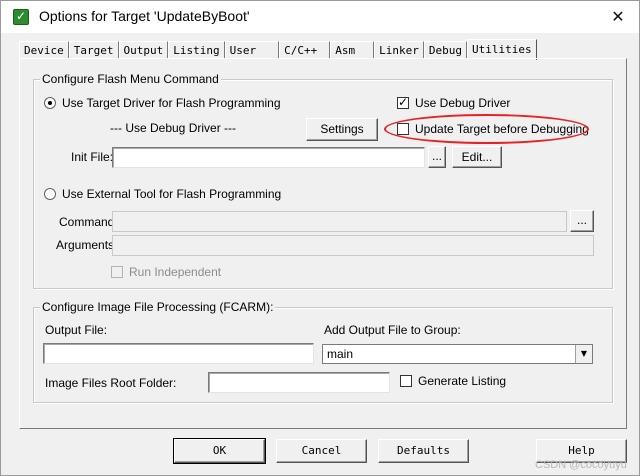 The width and height of the screenshot is (640, 476). I want to click on title-bar: Options for Target 'UpdateByBoot' ✕, so click(320, 17).